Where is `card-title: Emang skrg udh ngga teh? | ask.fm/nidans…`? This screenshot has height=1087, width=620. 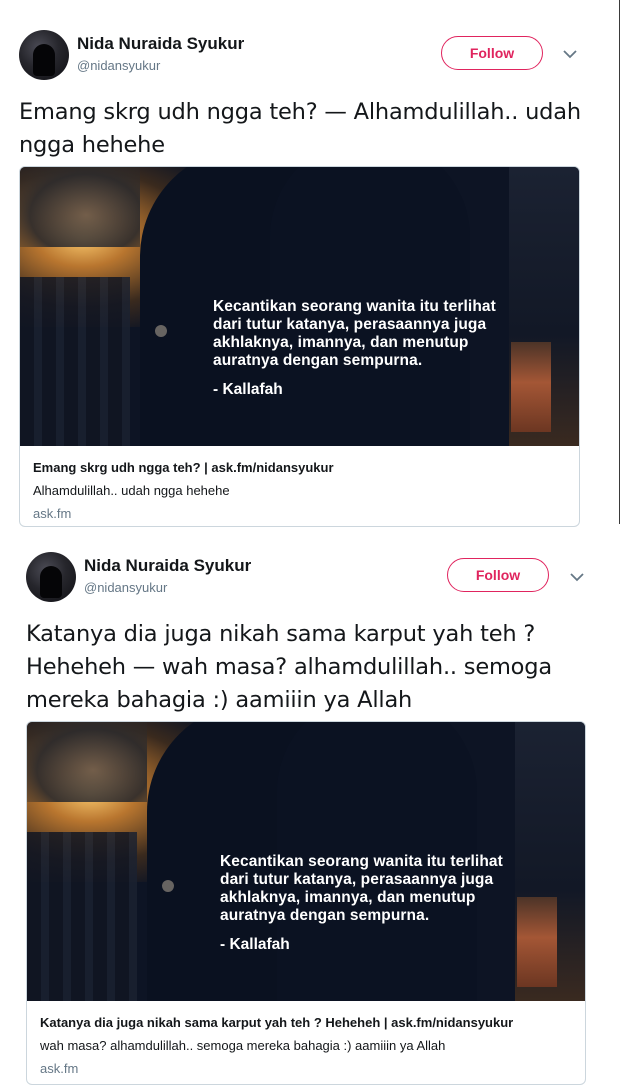 card-title: Emang skrg udh ngga teh? | ask.fm/nidans… is located at coordinates (183, 467).